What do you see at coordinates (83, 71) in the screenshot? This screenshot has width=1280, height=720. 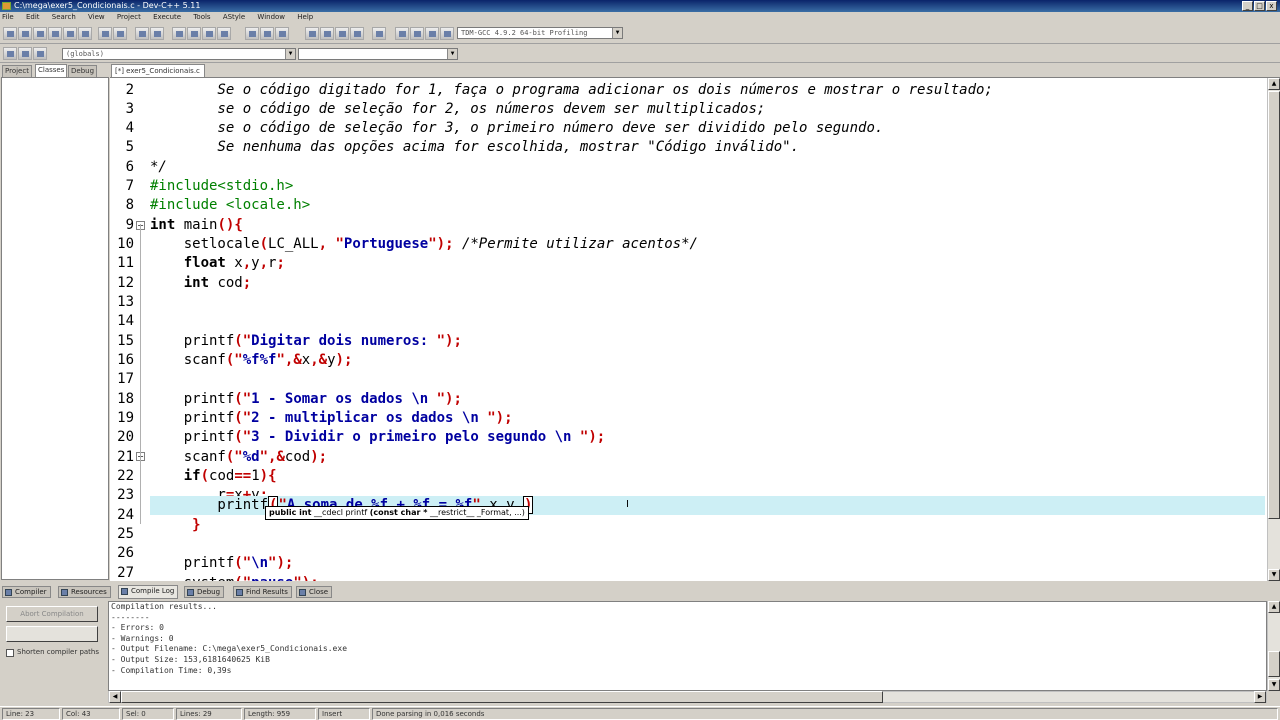 I see `tab-debug: Debug` at bounding box center [83, 71].